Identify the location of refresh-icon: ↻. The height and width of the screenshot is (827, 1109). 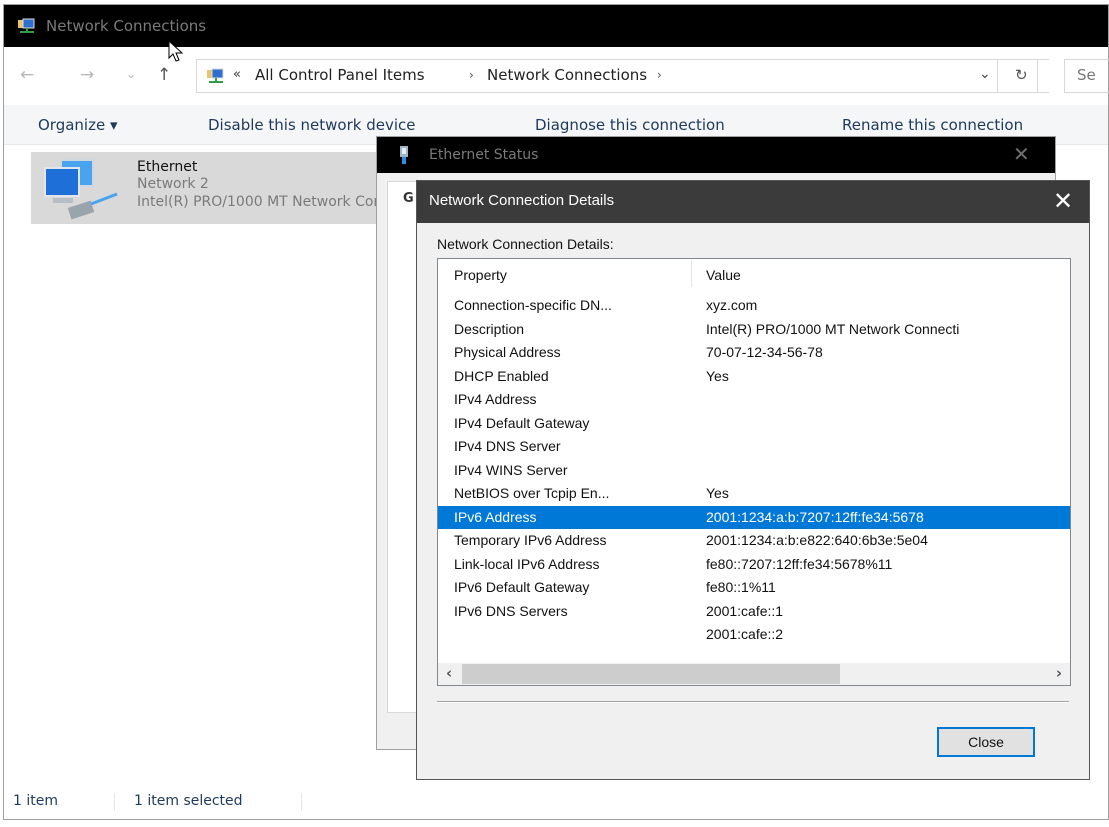
(1021, 75).